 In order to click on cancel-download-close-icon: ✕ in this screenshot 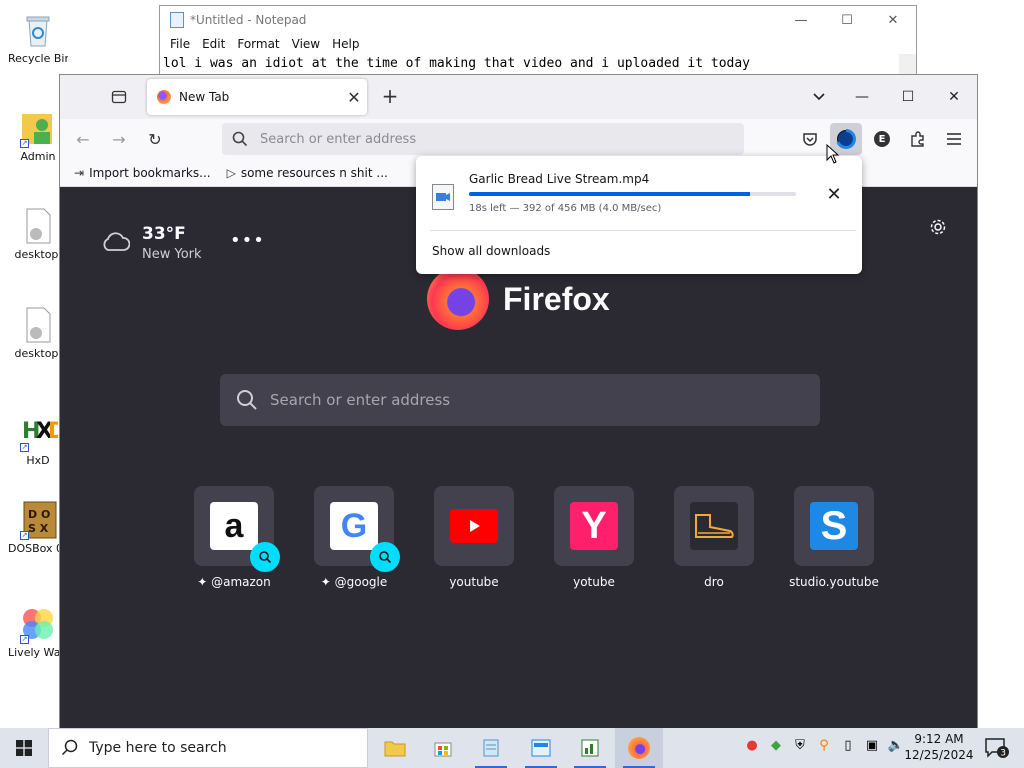, I will do `click(834, 194)`.